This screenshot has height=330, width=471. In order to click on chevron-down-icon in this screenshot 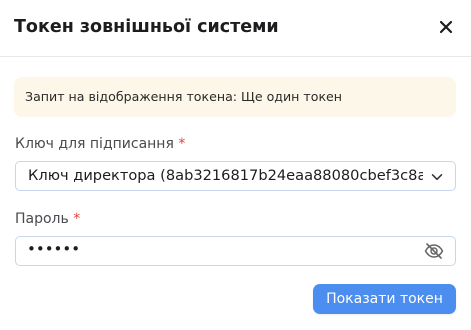, I will do `click(437, 177)`.